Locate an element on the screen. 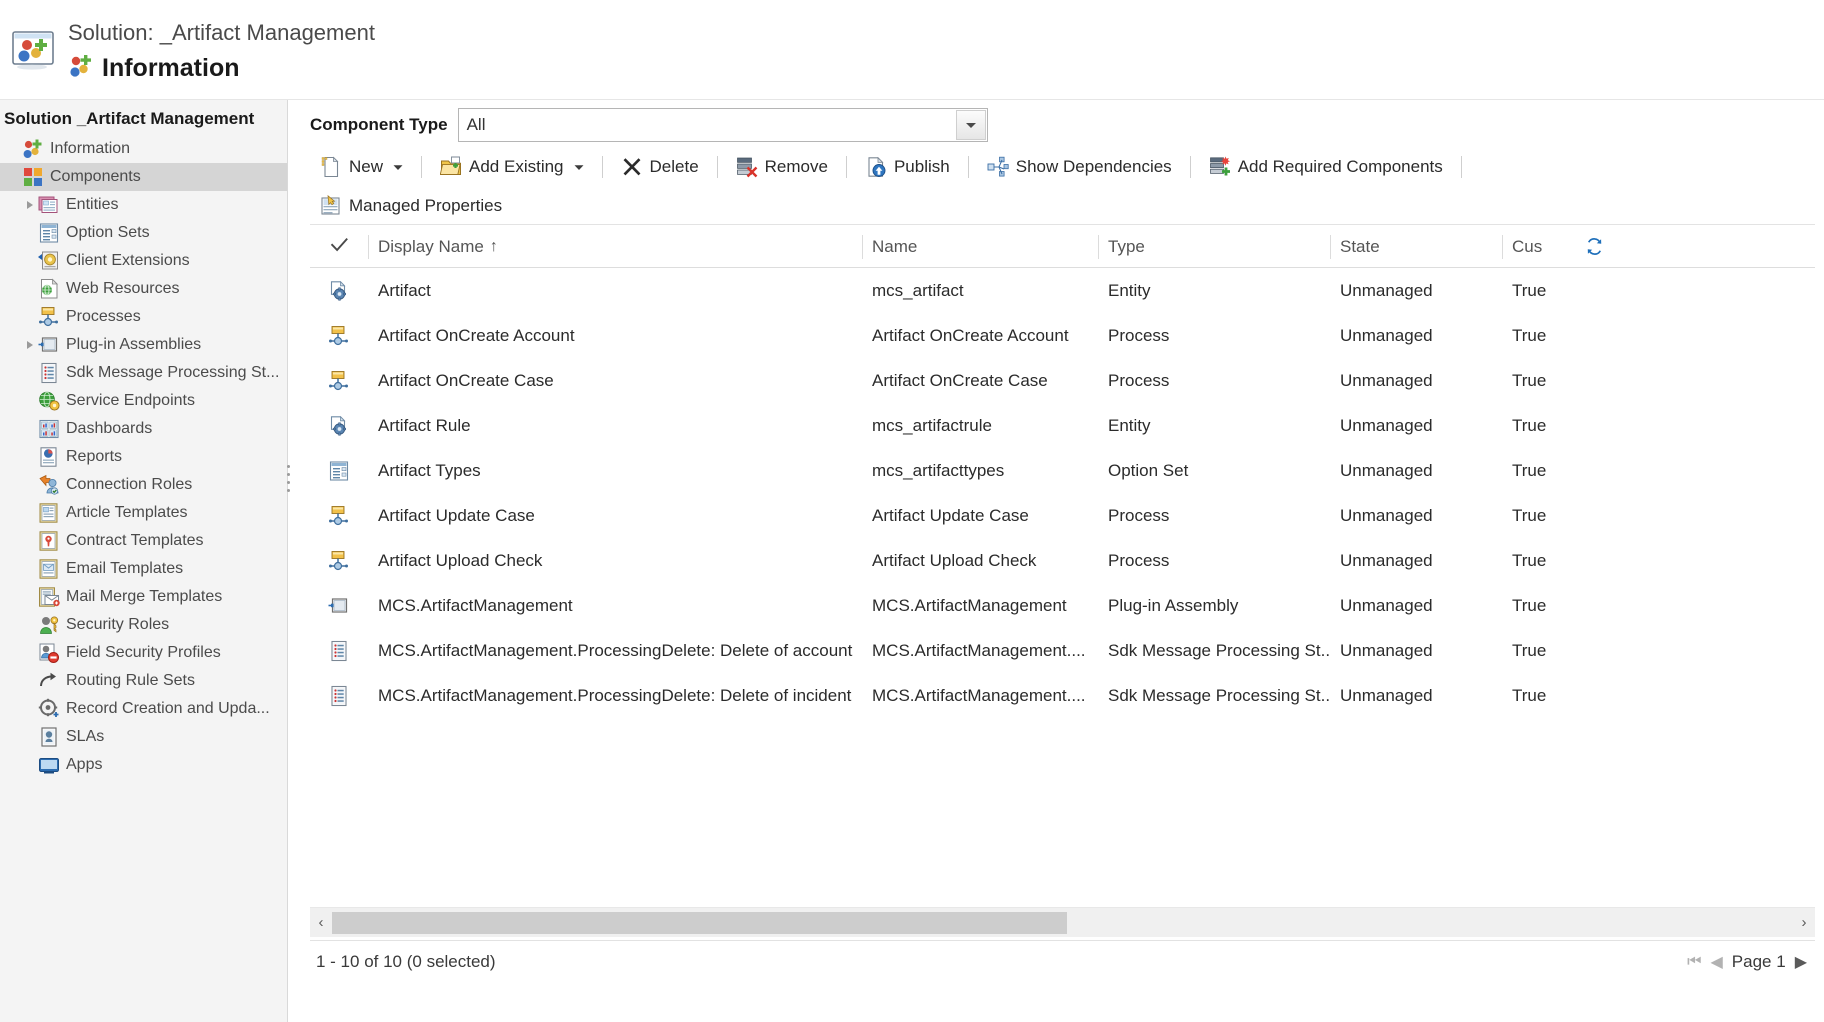 This screenshot has height=1022, width=1824. column-header-display: Display Name ↑ is located at coordinates (615, 247).